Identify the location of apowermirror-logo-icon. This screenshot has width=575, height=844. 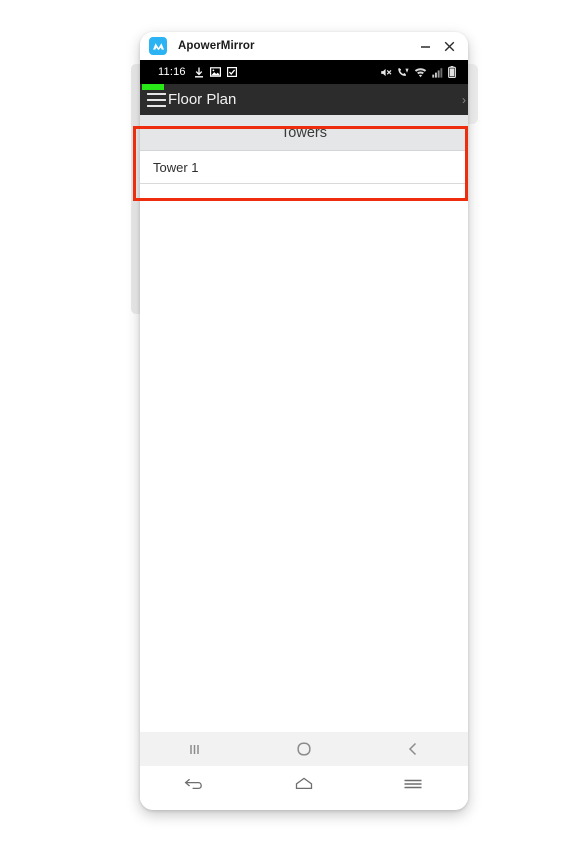
(158, 46).